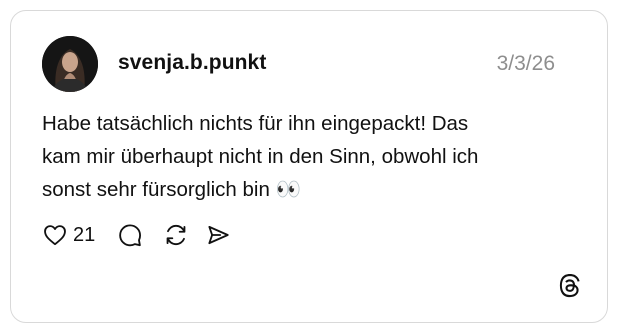  What do you see at coordinates (55, 235) in the screenshot?
I see `heart-outline-icon` at bounding box center [55, 235].